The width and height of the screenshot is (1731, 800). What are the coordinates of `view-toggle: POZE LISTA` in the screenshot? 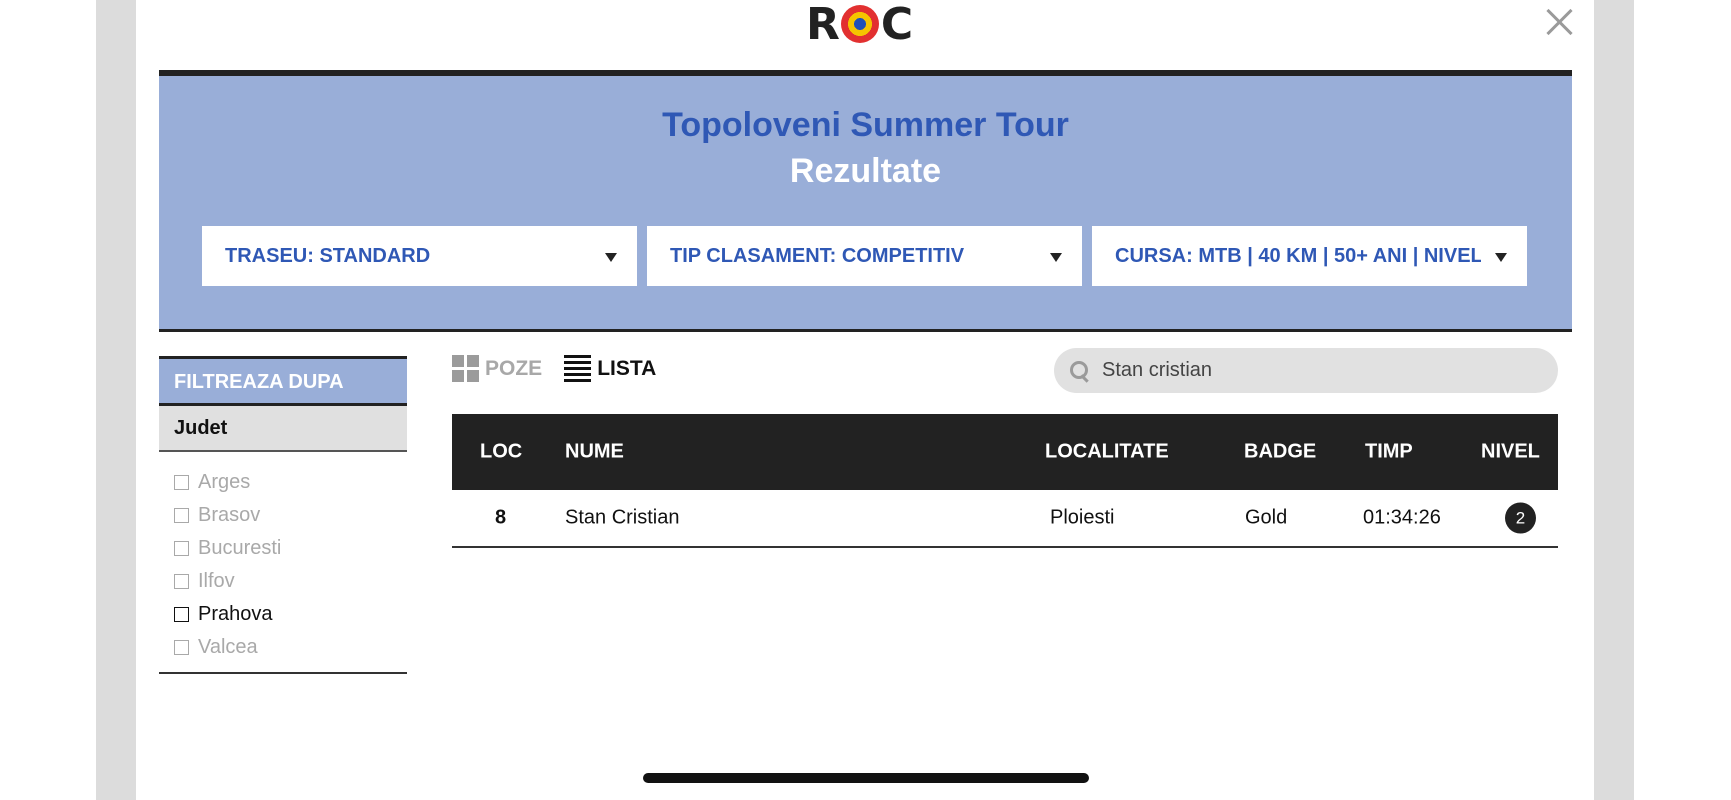 It's located at (565, 368).